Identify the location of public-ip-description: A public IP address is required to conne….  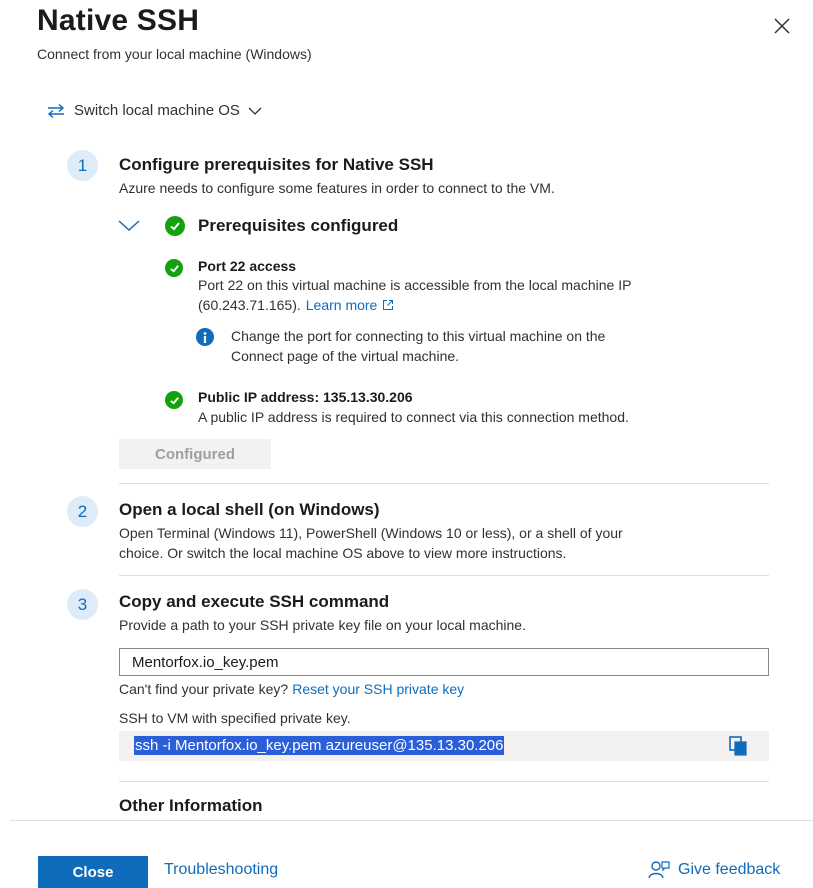
(413, 417).